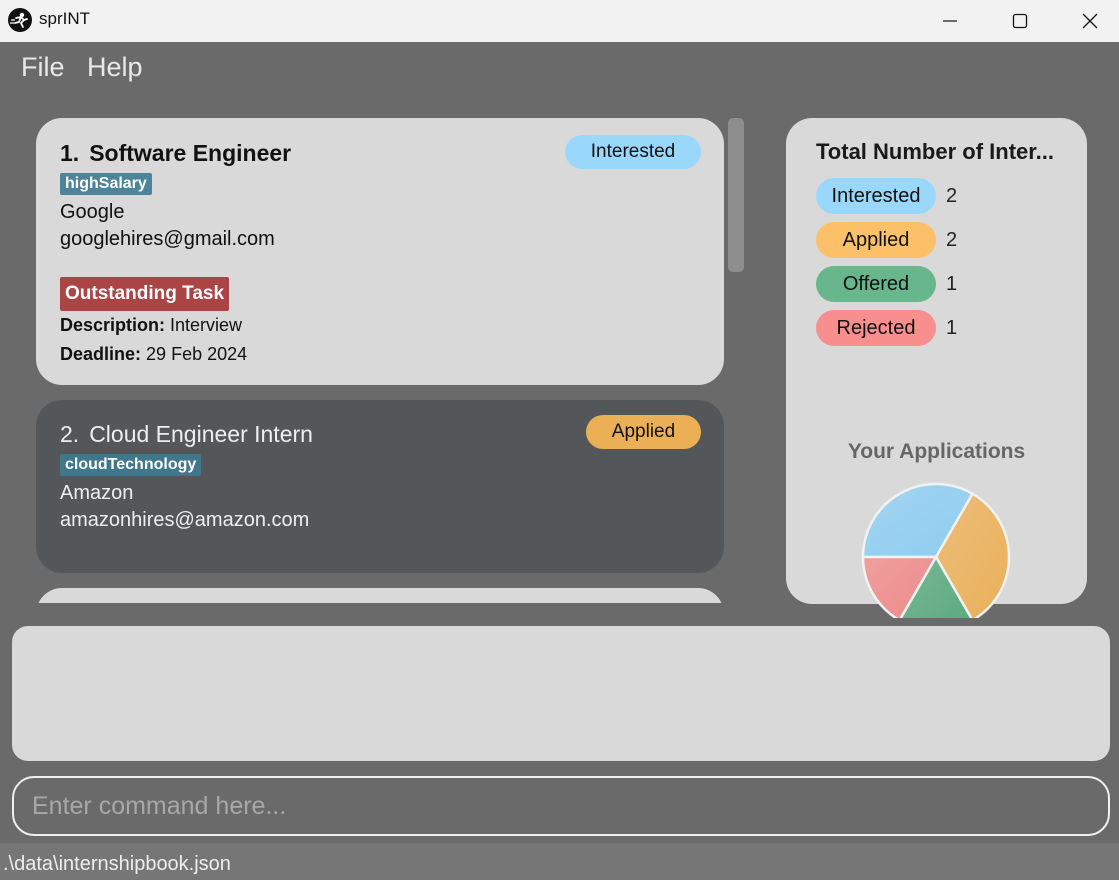  I want to click on command-box, so click(561, 806).